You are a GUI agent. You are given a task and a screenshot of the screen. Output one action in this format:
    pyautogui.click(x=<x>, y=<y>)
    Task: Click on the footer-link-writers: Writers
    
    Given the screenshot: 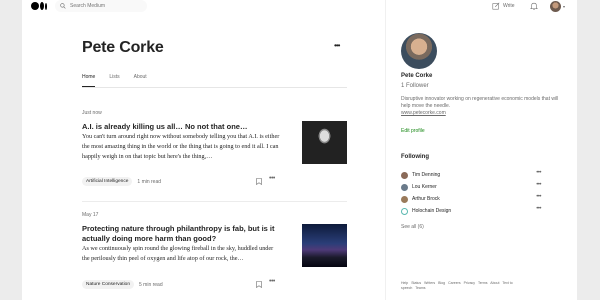 What is the action you would take?
    pyautogui.click(x=429, y=283)
    